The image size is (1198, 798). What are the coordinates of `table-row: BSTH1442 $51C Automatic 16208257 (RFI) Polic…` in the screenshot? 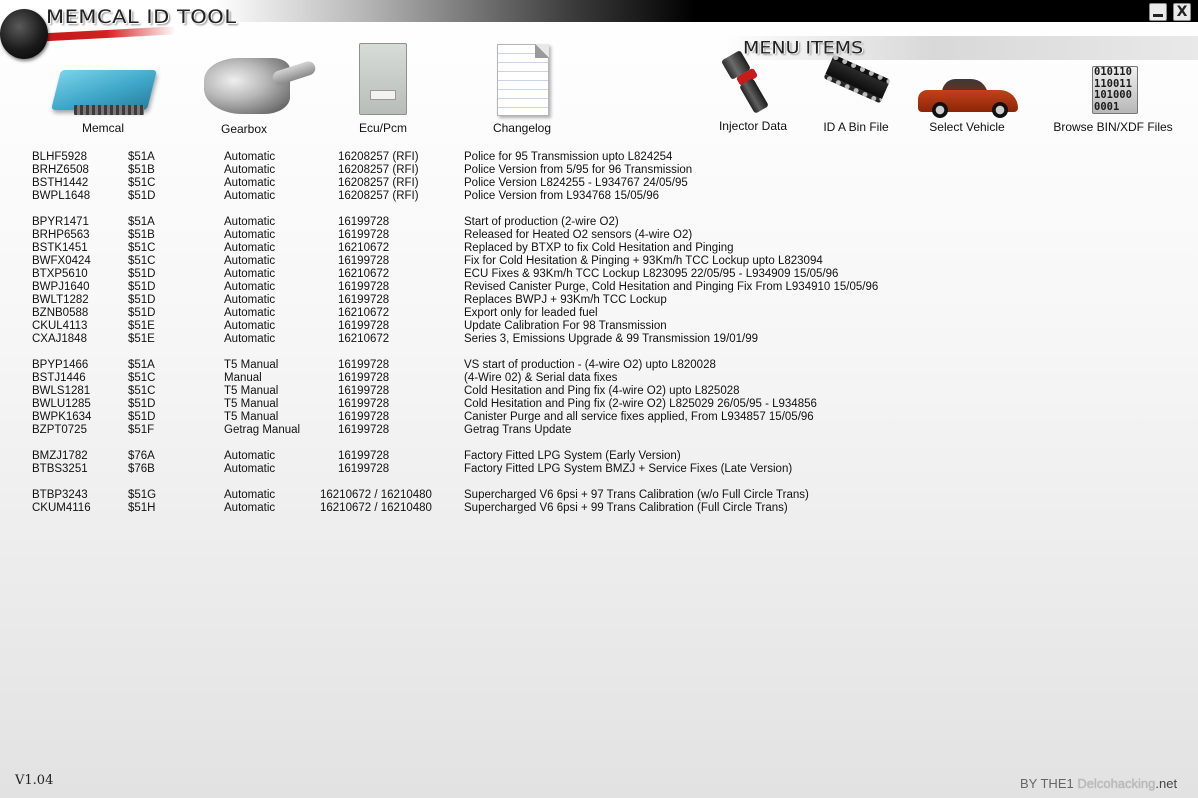 It's located at (599, 183).